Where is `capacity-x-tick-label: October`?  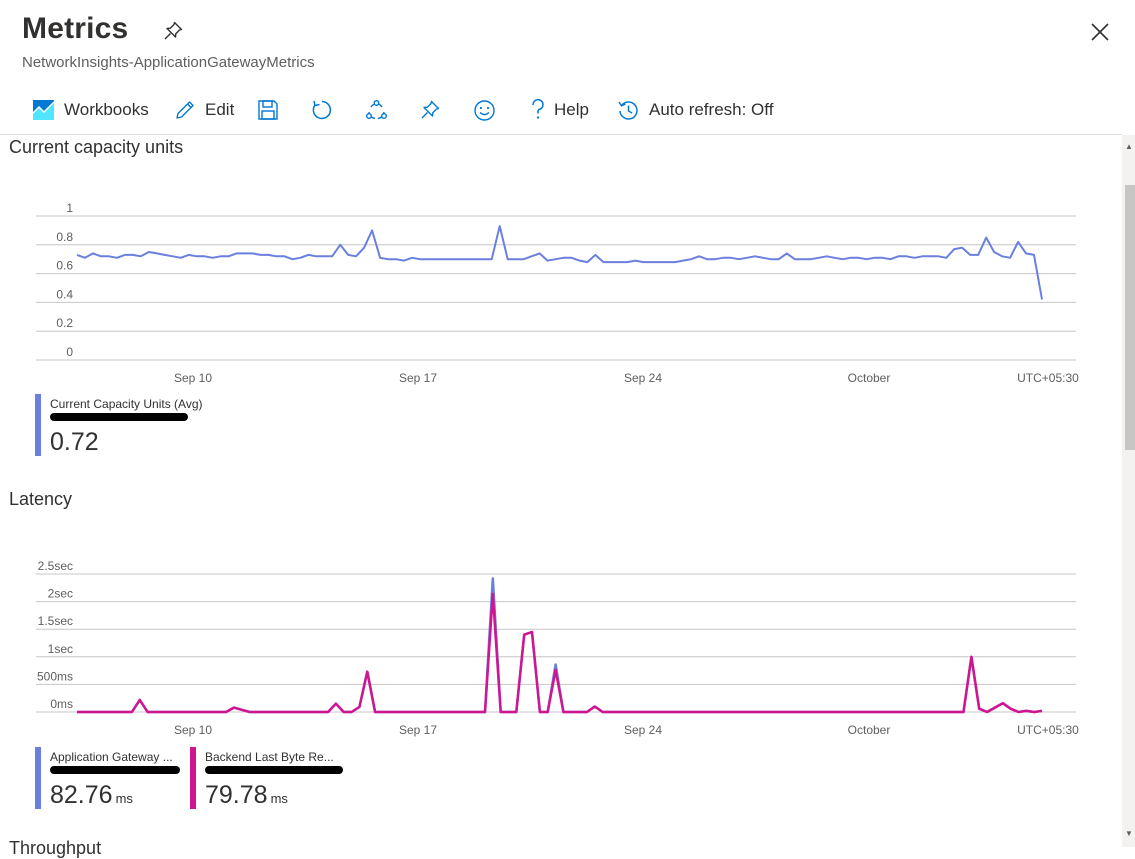 capacity-x-tick-label: October is located at coordinates (869, 378).